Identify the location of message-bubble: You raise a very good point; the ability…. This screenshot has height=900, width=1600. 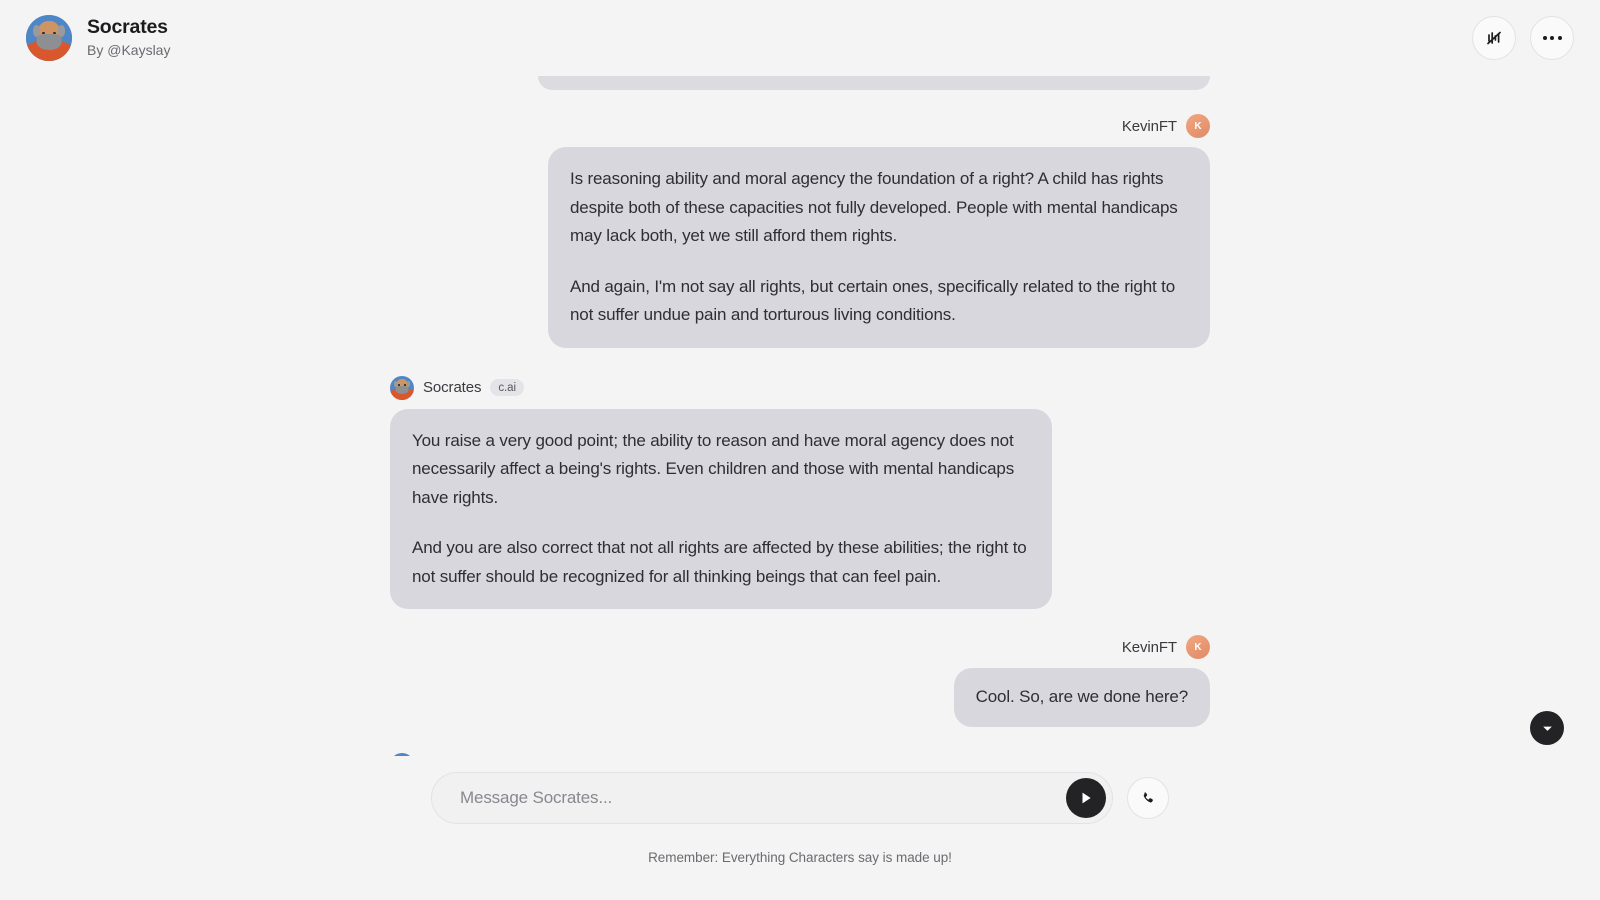
(721, 508).